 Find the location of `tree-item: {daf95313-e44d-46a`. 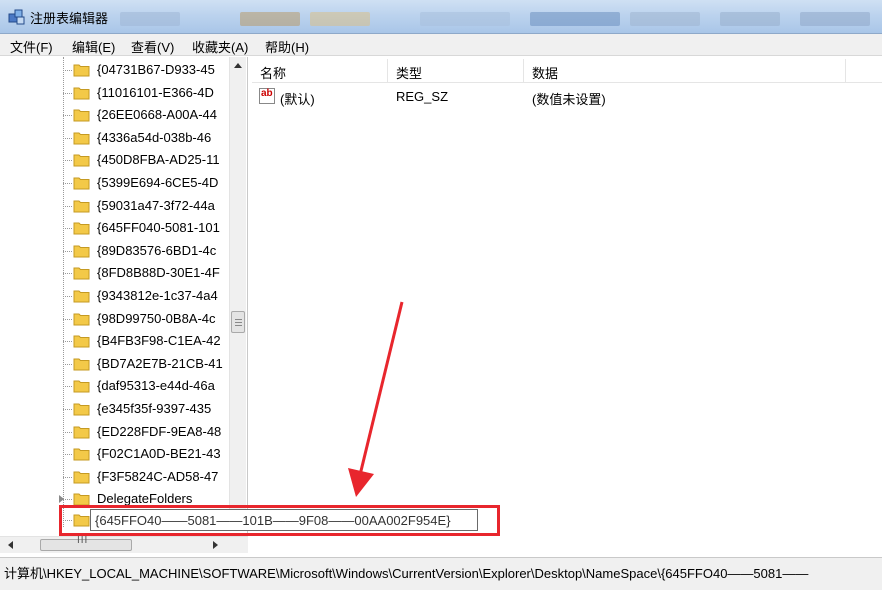

tree-item: {daf95313-e44d-46a is located at coordinates (115, 386).